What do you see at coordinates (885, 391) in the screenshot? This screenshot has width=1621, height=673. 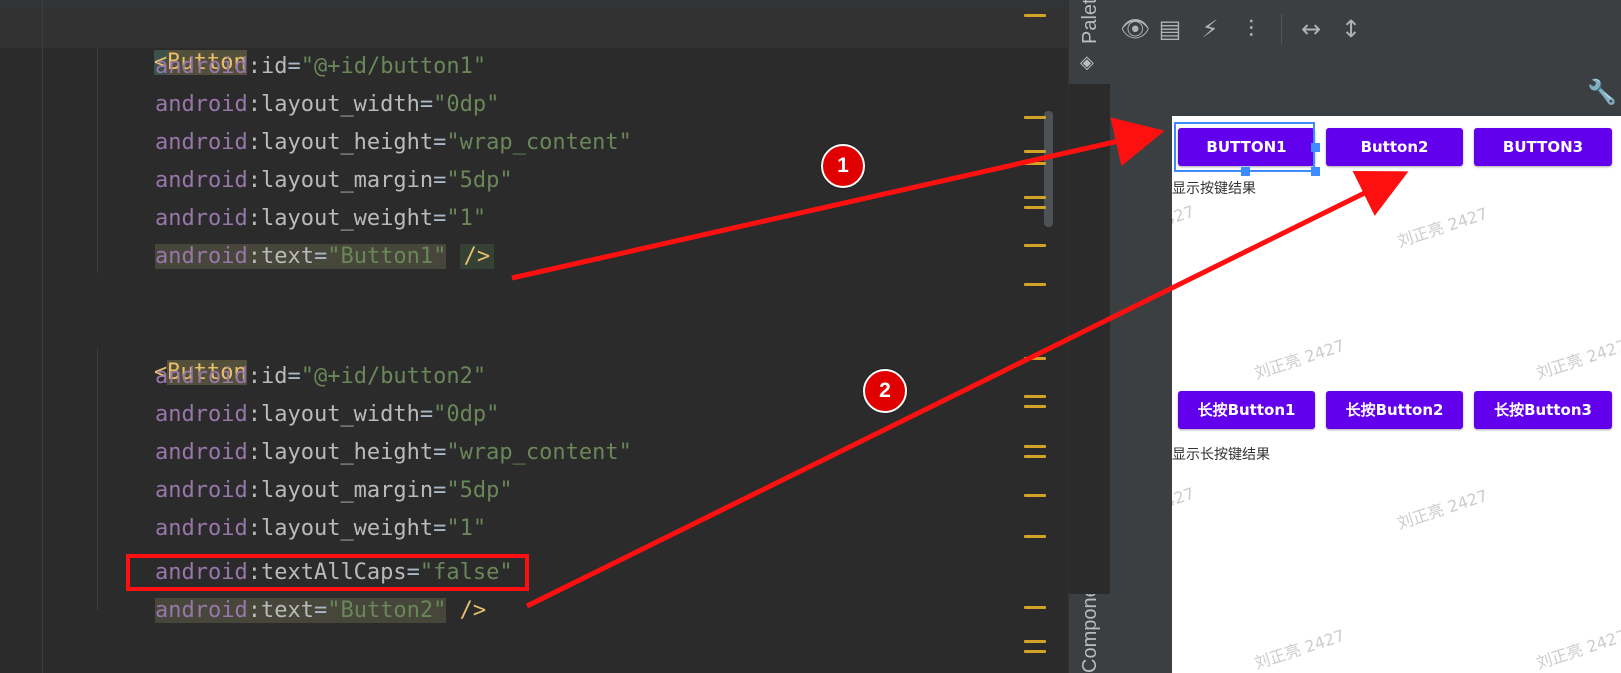 I see `annotation-badge-2: 2` at bounding box center [885, 391].